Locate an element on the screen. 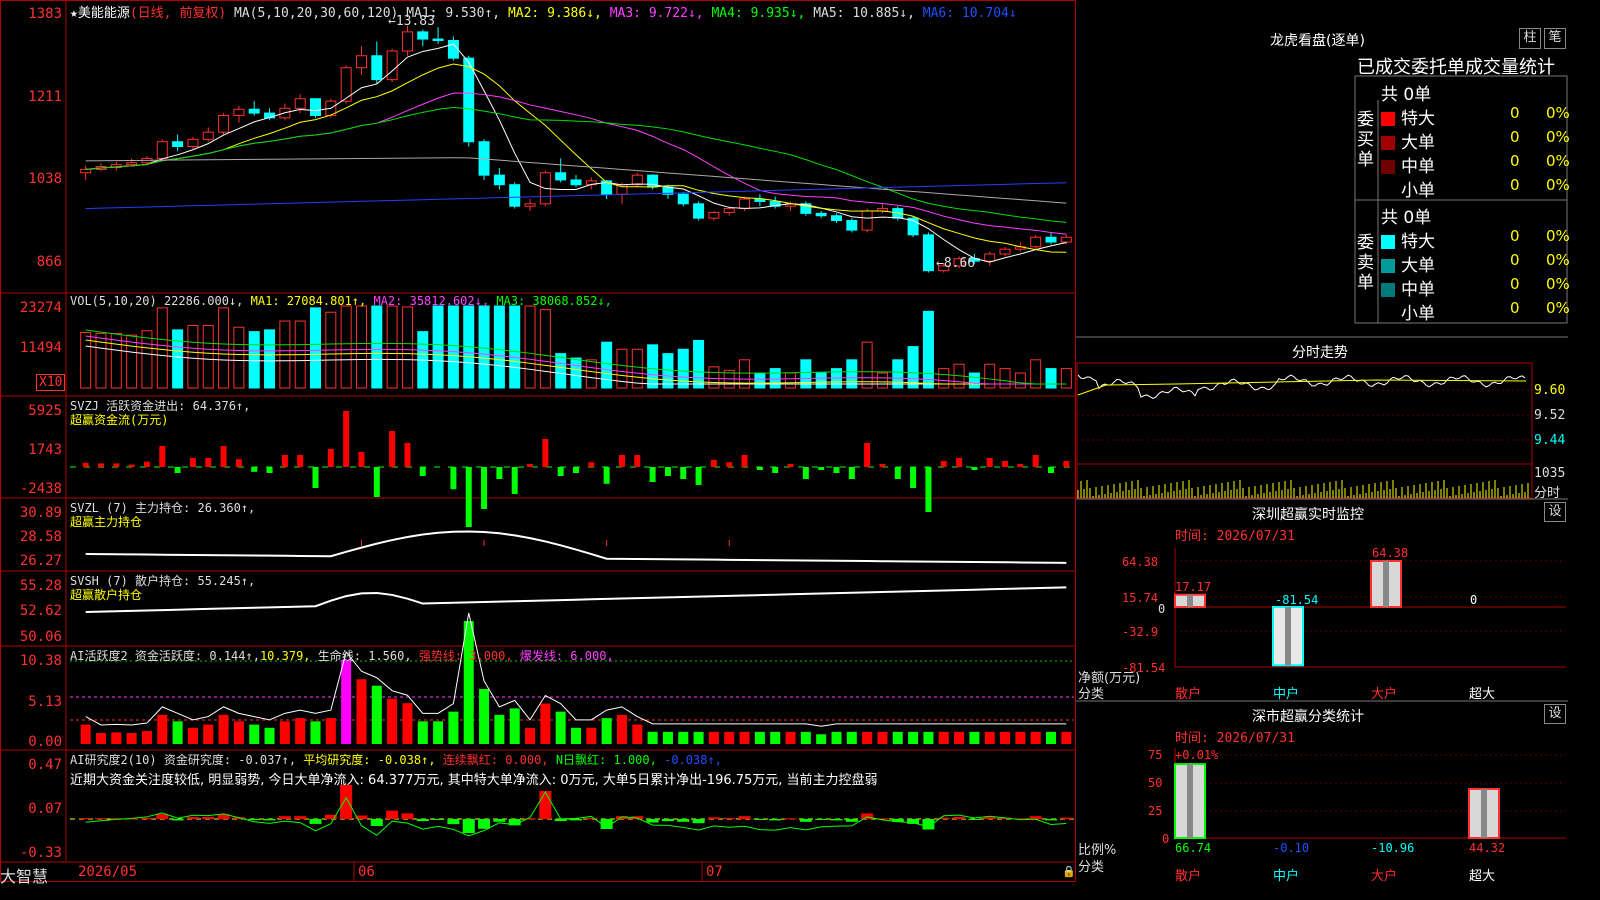 Image resolution: width=1600 pixels, height=900 pixels. classify-axis-tick: 50 is located at coordinates (1155, 783).